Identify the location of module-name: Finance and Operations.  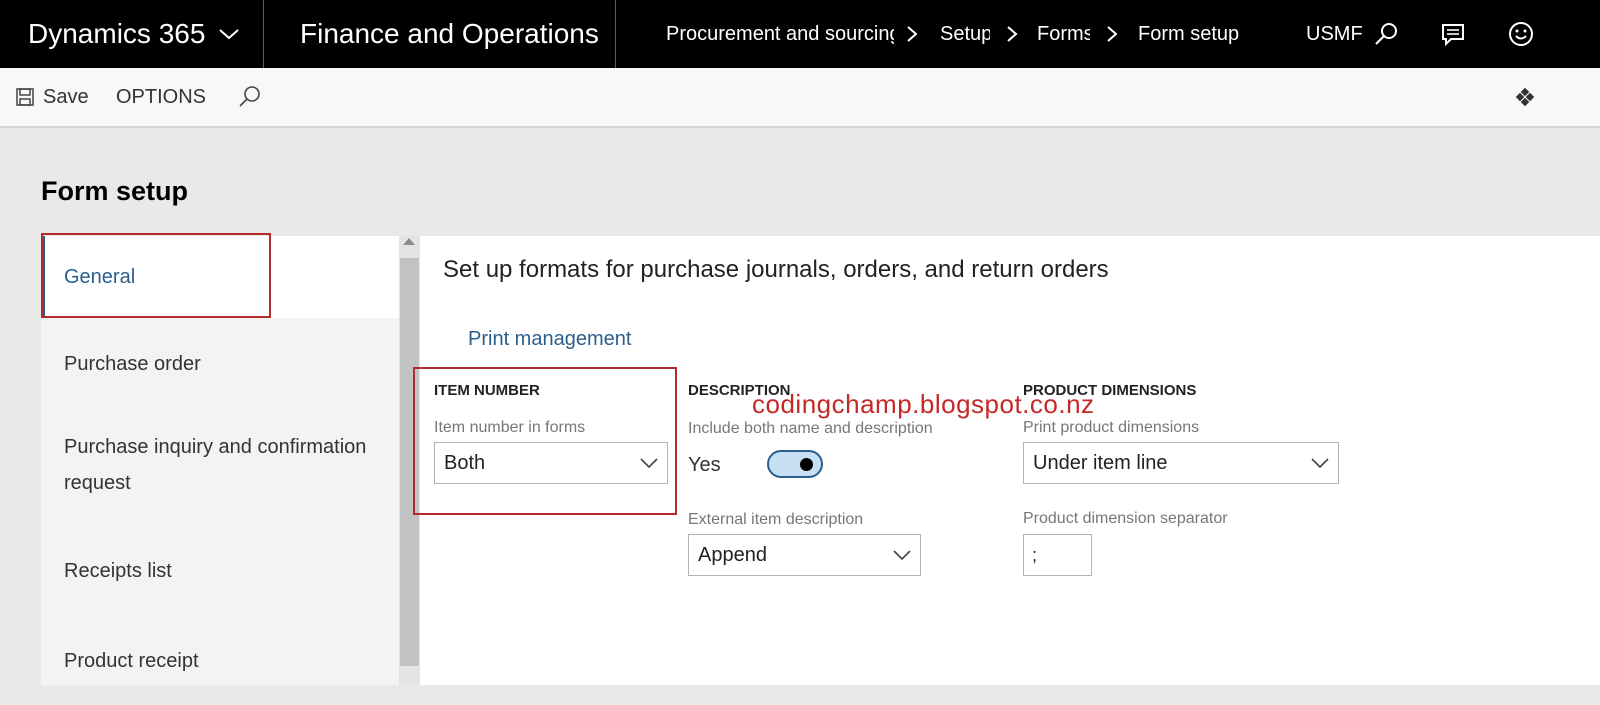
(449, 34).